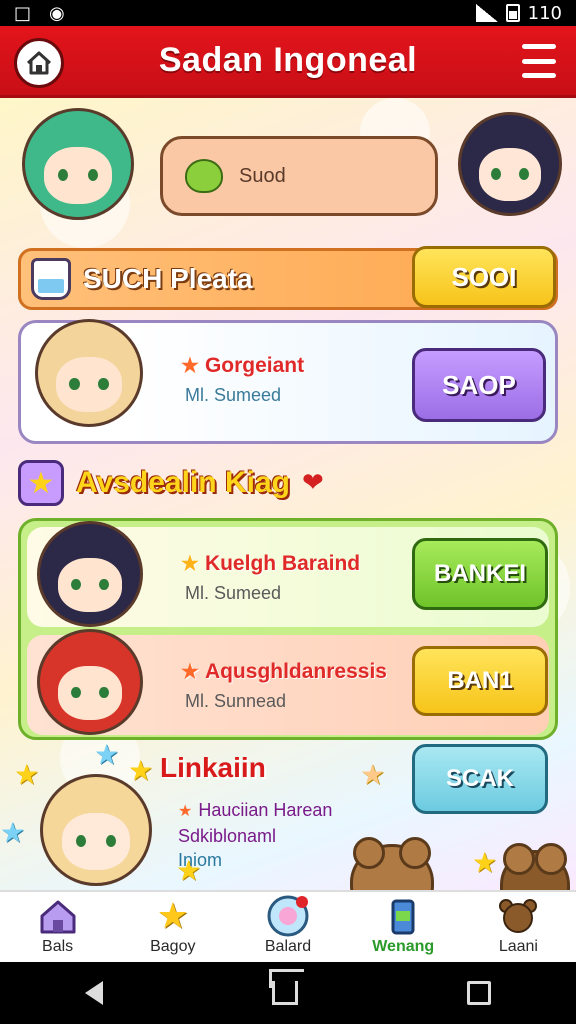 This screenshot has height=1024, width=576. Describe the element at coordinates (288, 946) in the screenshot. I see `nav-label: Balard` at that location.